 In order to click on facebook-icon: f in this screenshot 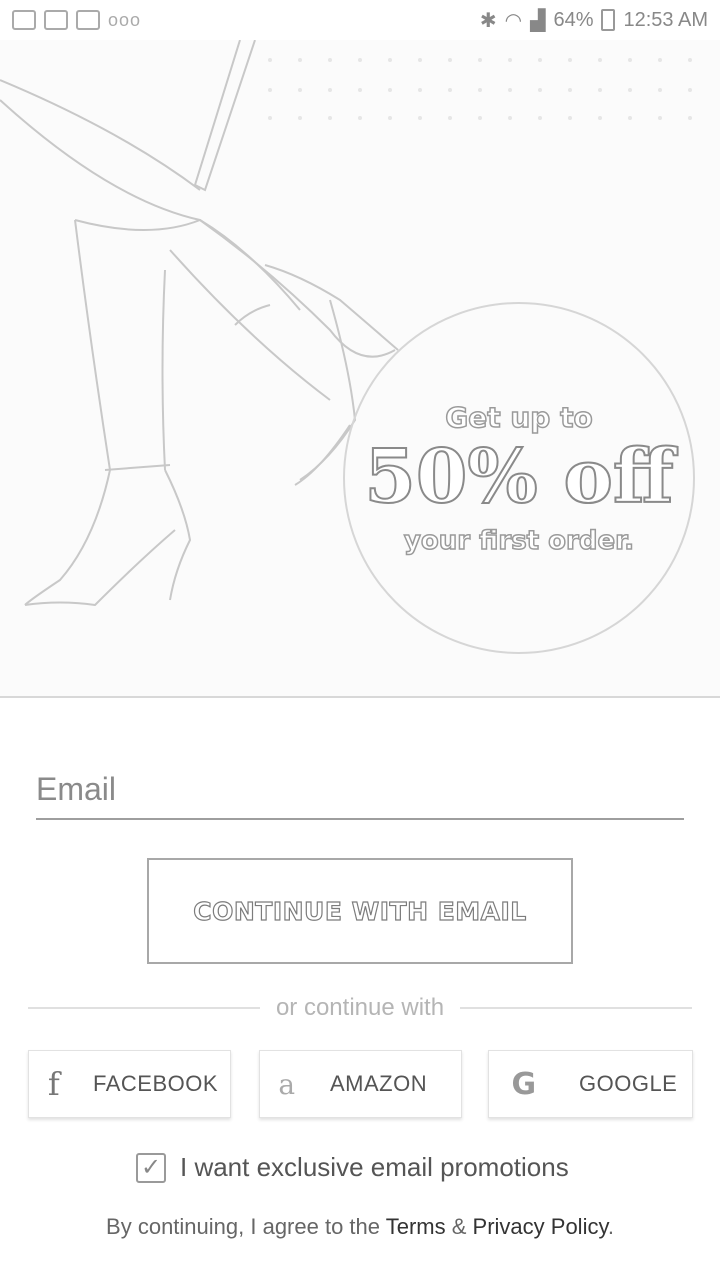, I will do `click(54, 1084)`.